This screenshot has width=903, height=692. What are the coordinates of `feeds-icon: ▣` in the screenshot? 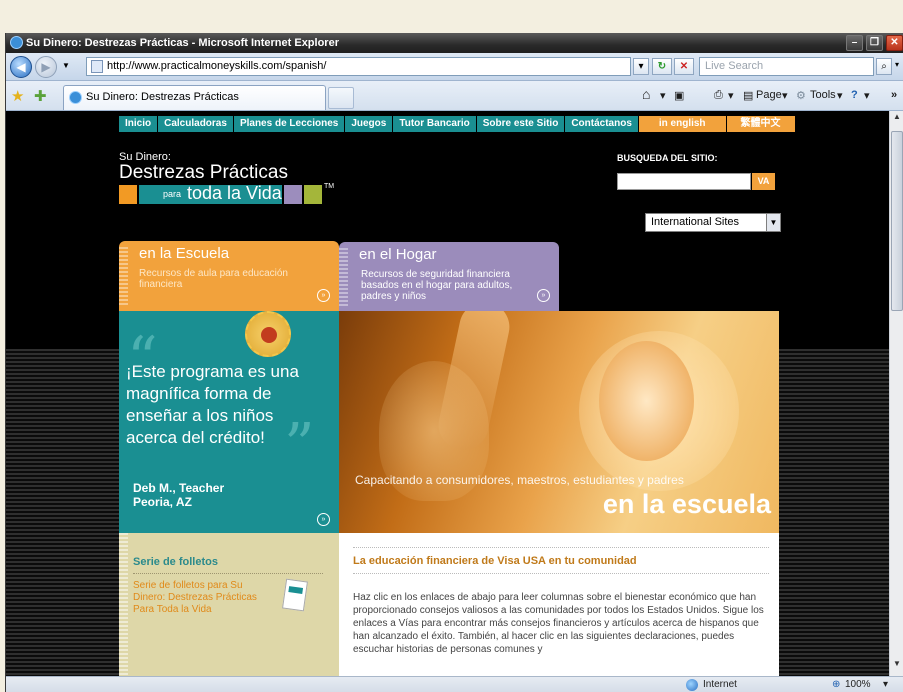 It's located at (679, 95).